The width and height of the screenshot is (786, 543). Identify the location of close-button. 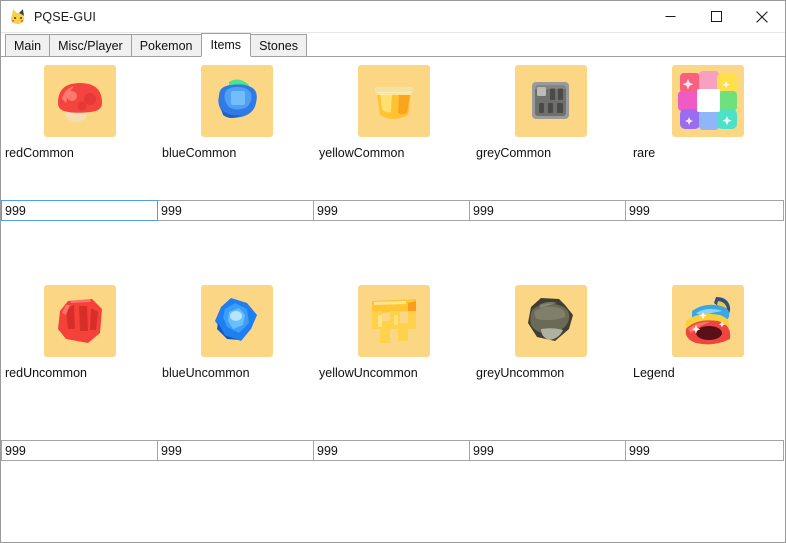
(762, 16).